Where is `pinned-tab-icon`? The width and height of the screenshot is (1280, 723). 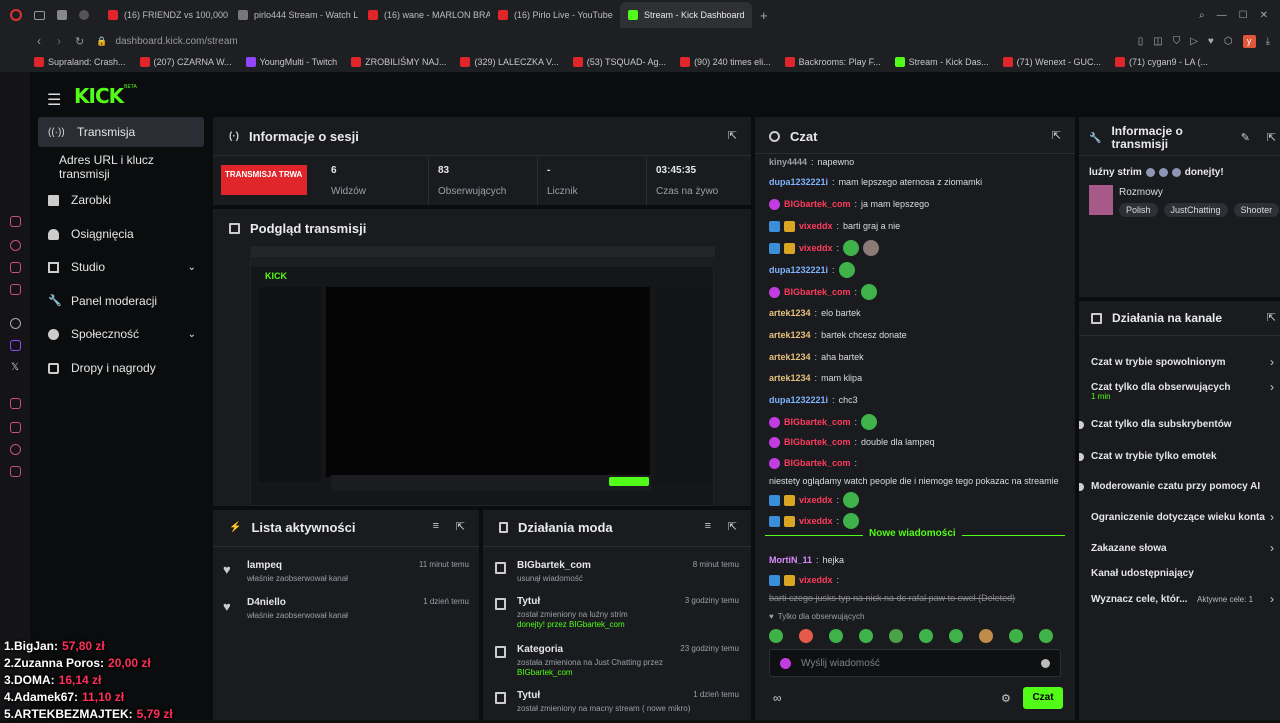 pinned-tab-icon is located at coordinates (84, 15).